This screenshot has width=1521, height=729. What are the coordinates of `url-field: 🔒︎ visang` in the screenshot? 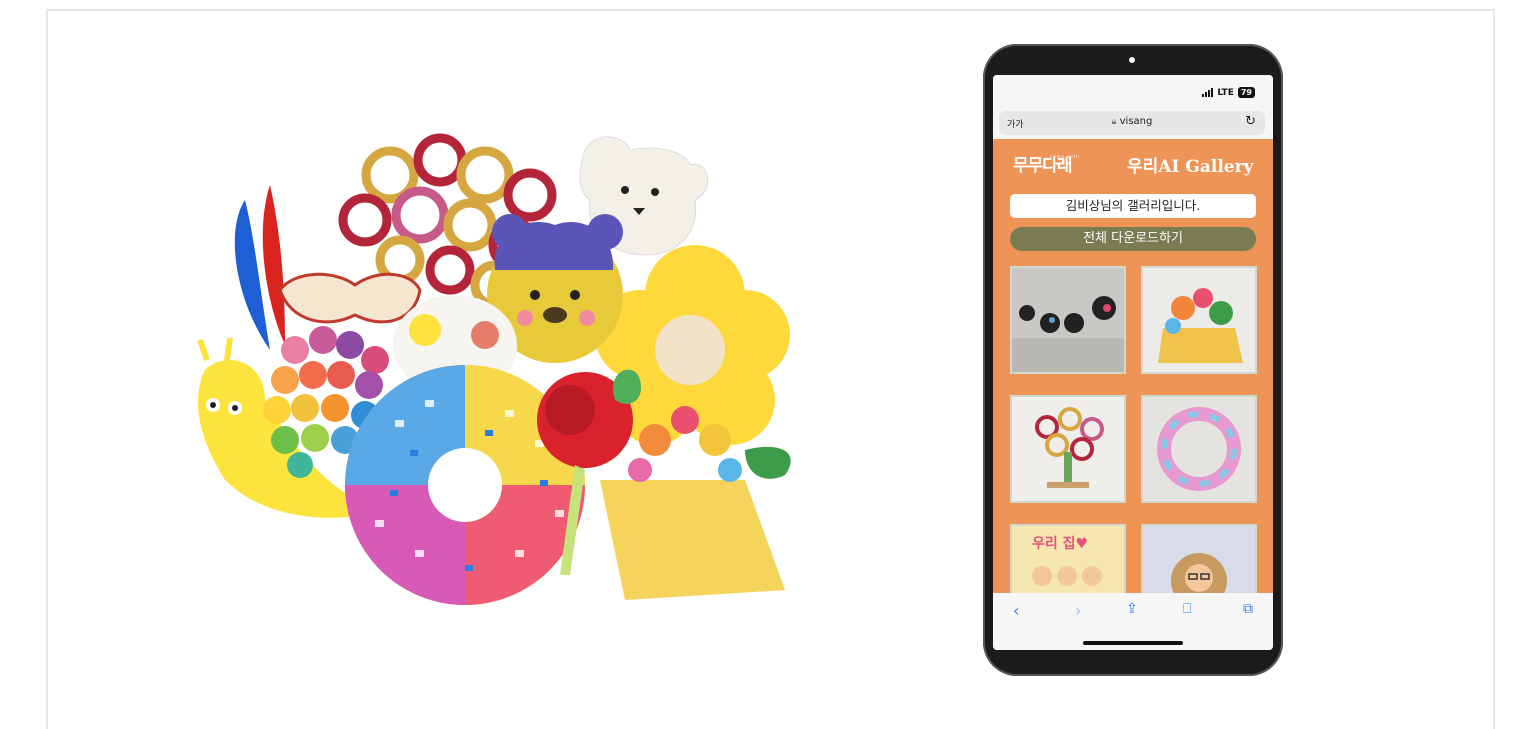 It's located at (1132, 121).